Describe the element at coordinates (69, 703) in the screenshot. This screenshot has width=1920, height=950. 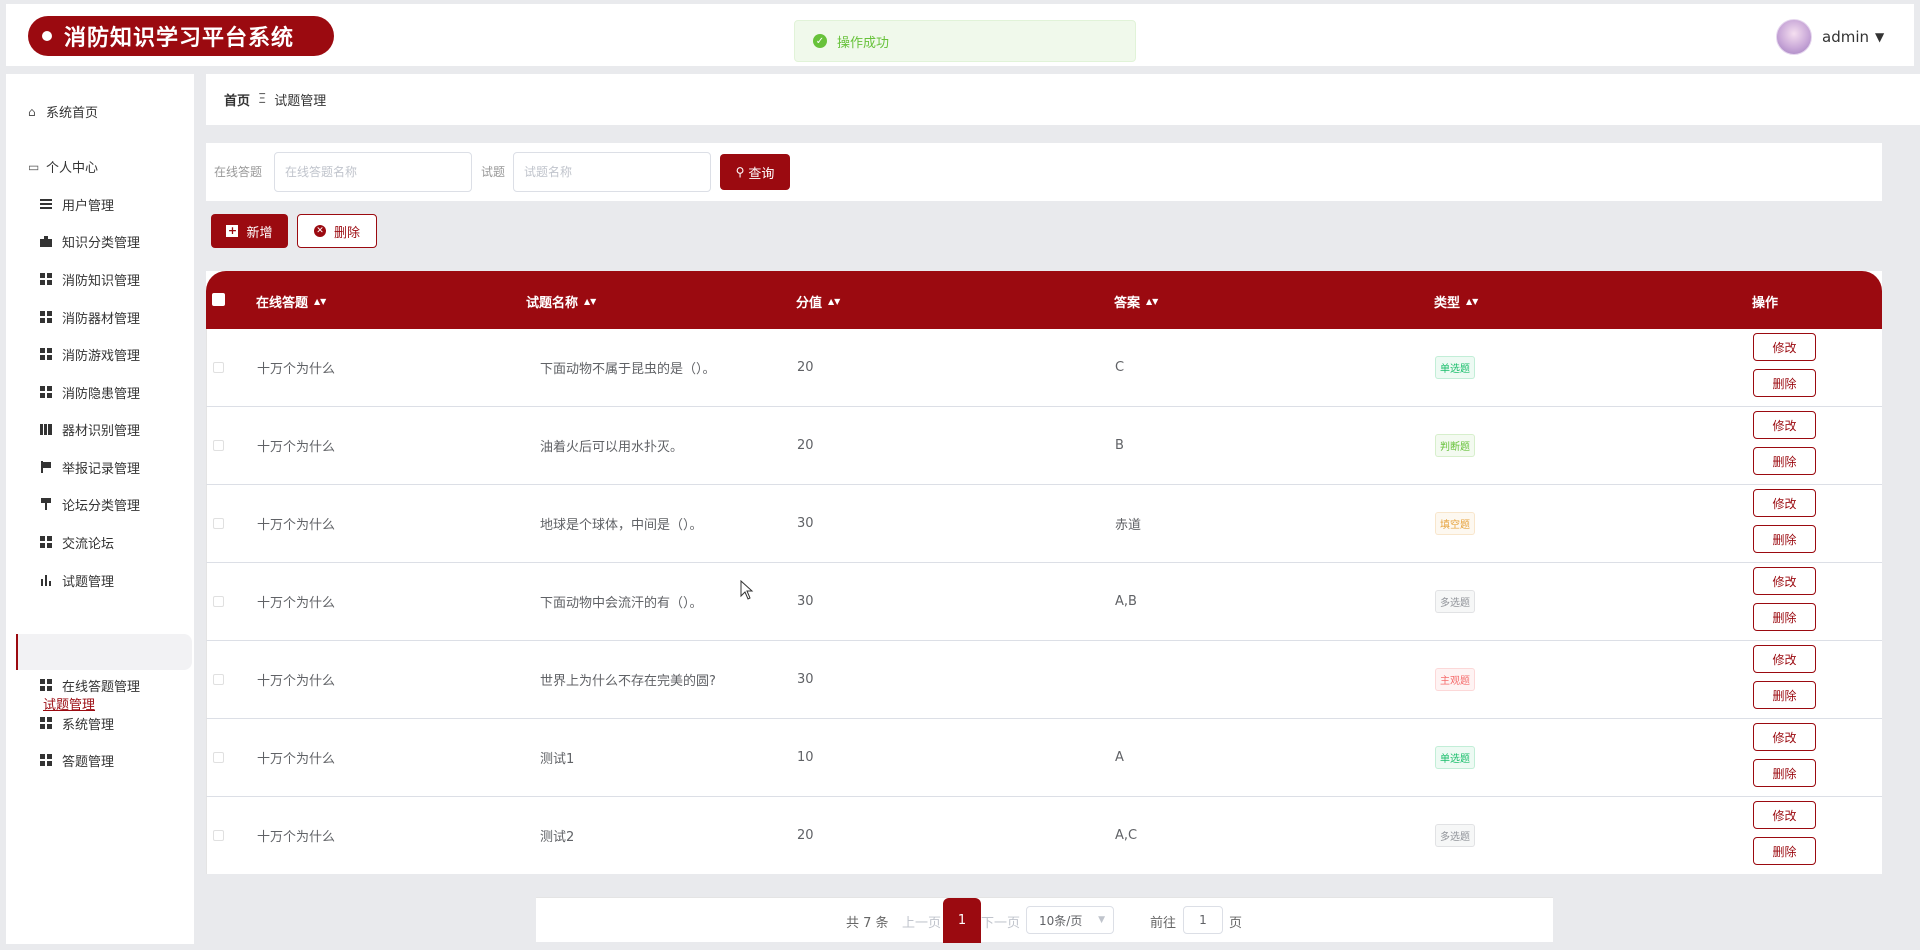
I see `sidebar-subitem-question-management: 试题管理` at that location.